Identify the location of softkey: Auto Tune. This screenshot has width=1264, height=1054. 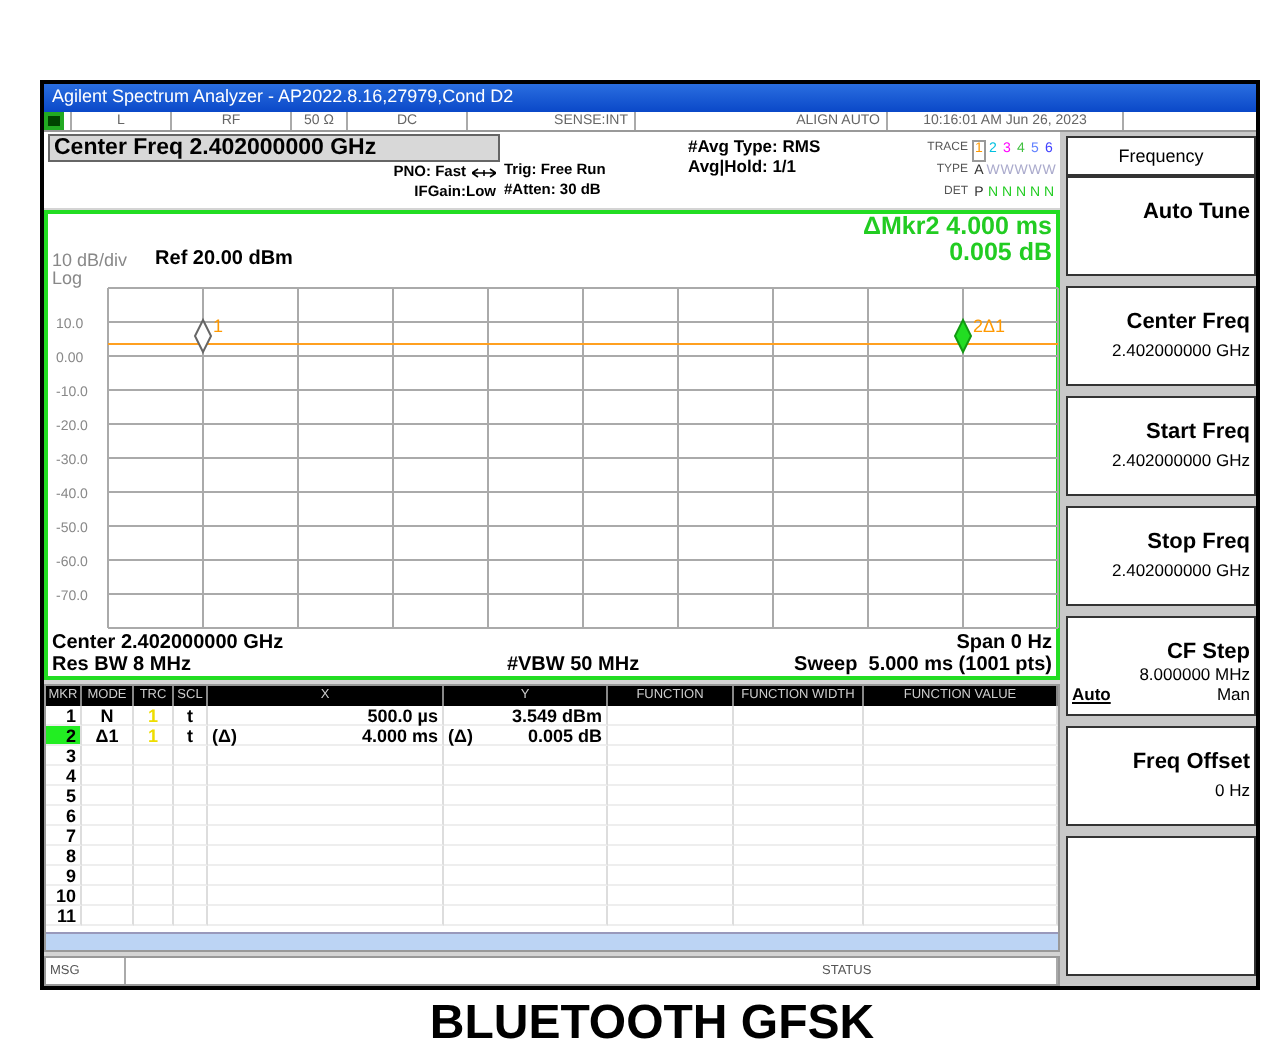
(1161, 226).